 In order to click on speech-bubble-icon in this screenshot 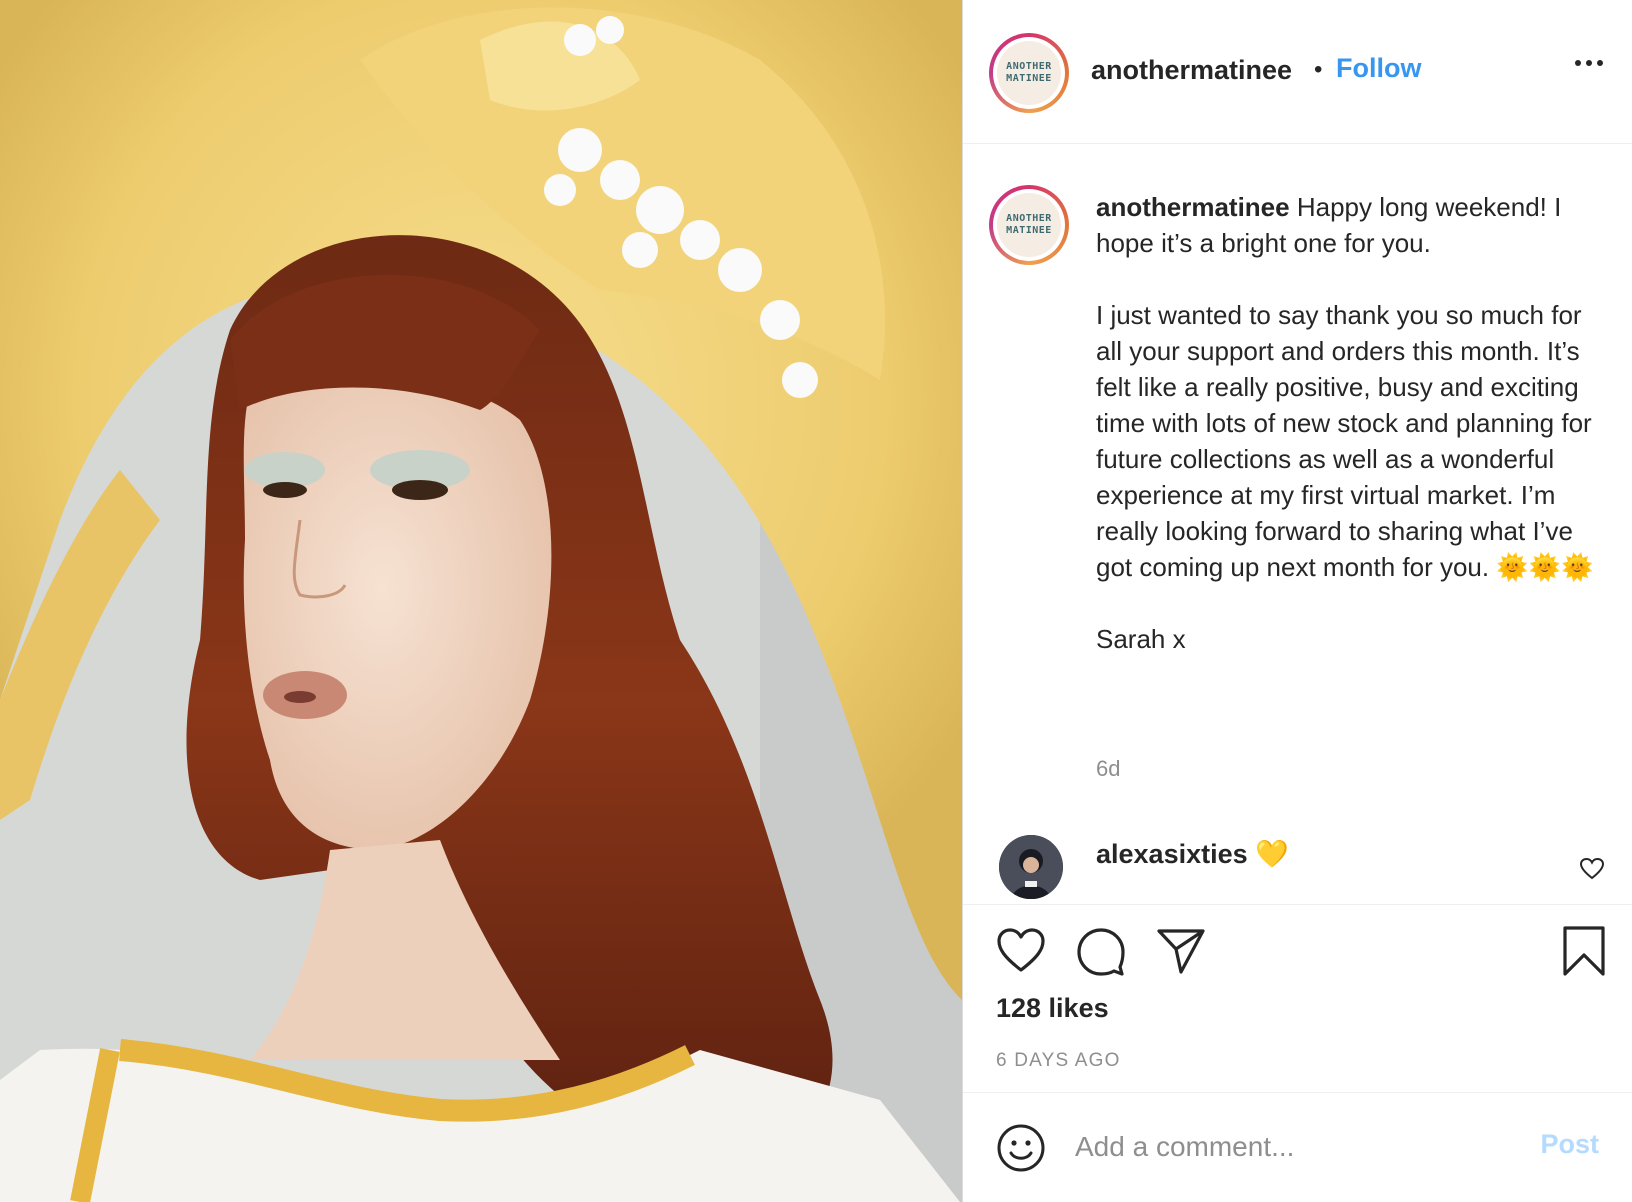, I will do `click(1101, 954)`.